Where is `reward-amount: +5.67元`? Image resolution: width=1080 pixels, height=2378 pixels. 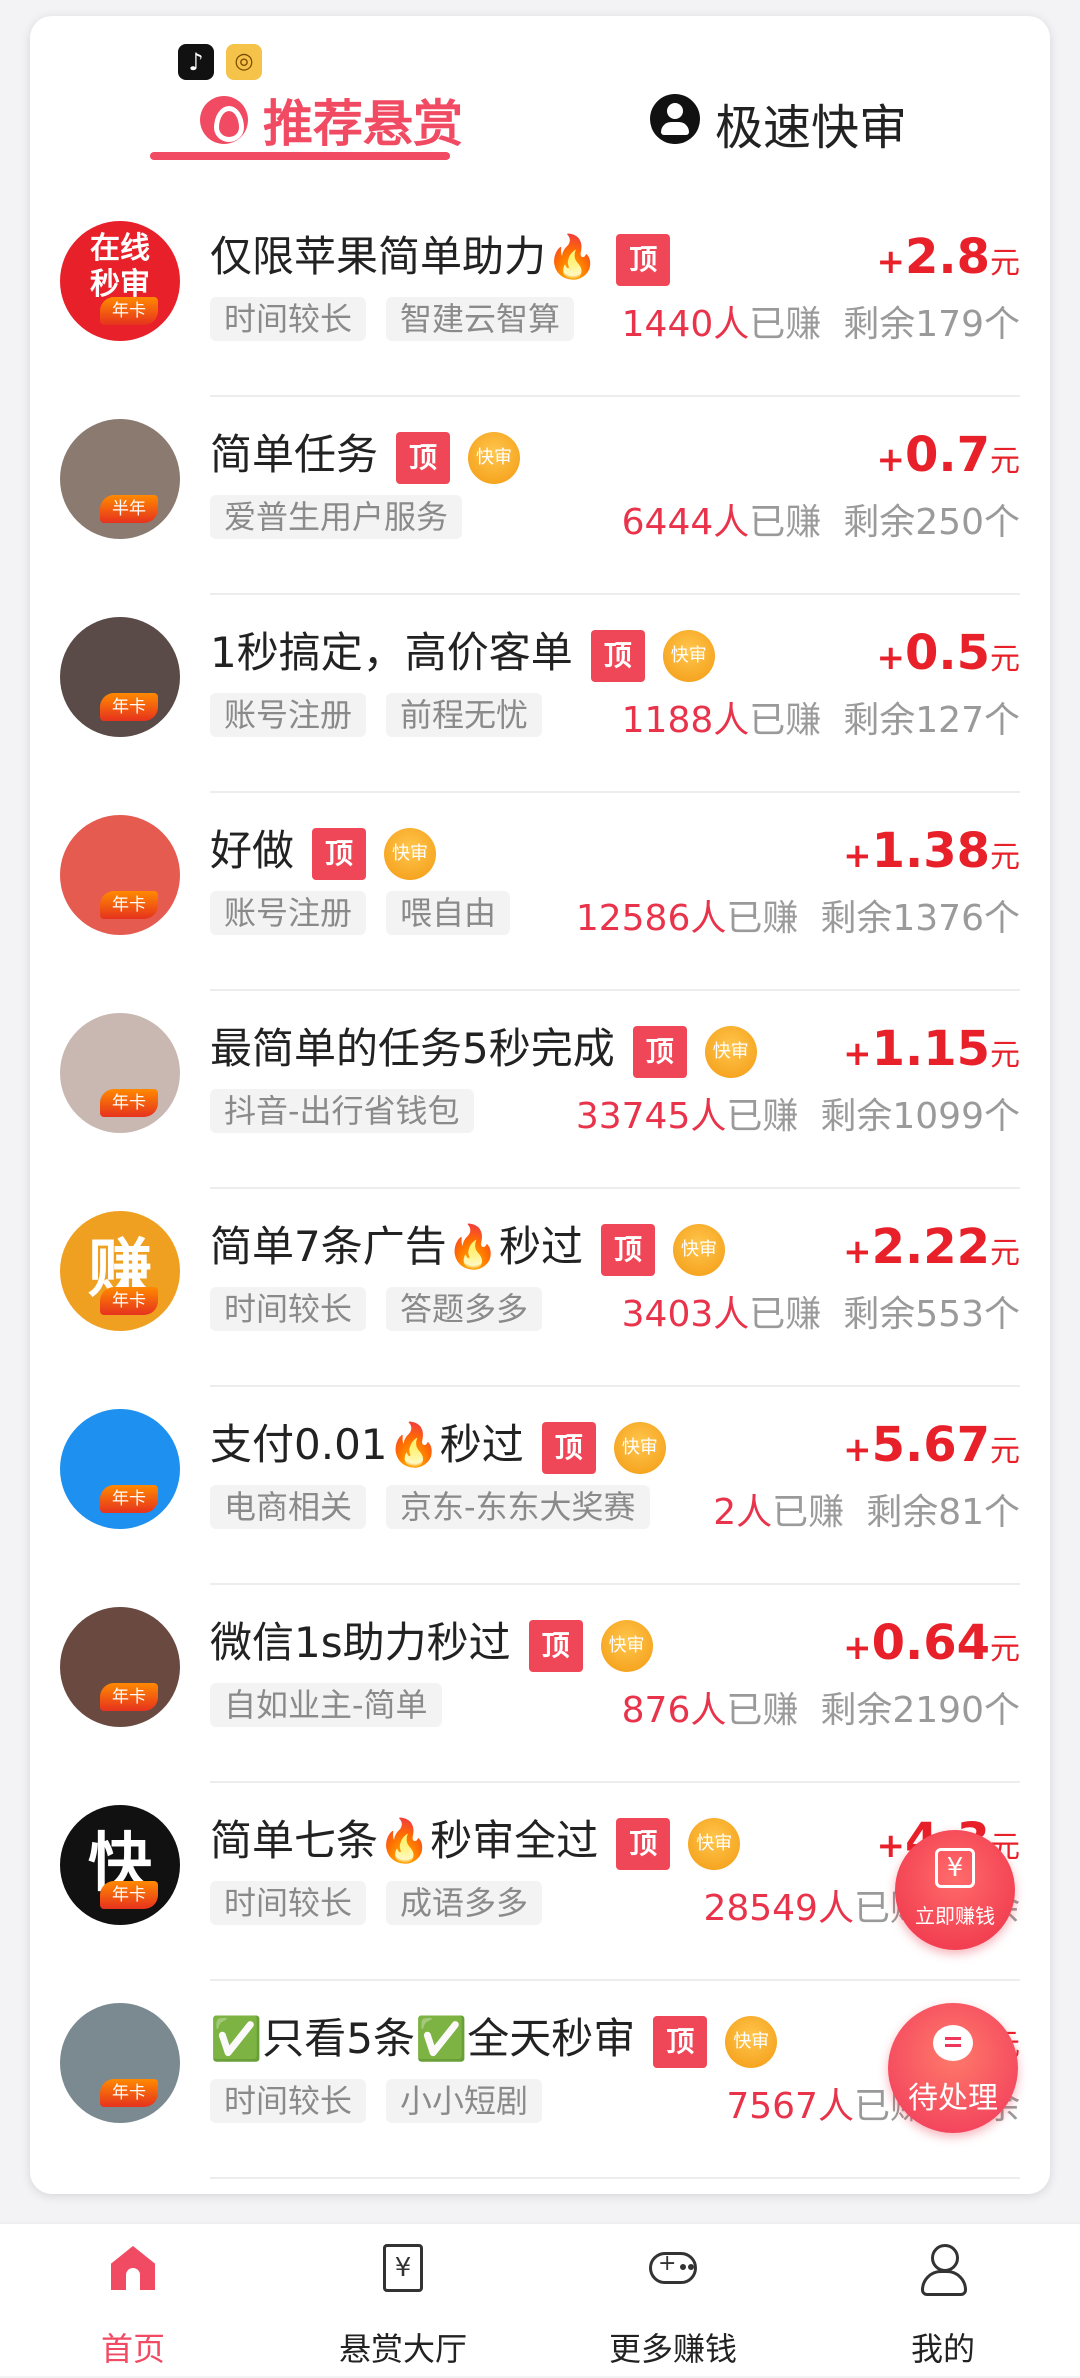
reward-amount: +5.67元 is located at coordinates (931, 1445).